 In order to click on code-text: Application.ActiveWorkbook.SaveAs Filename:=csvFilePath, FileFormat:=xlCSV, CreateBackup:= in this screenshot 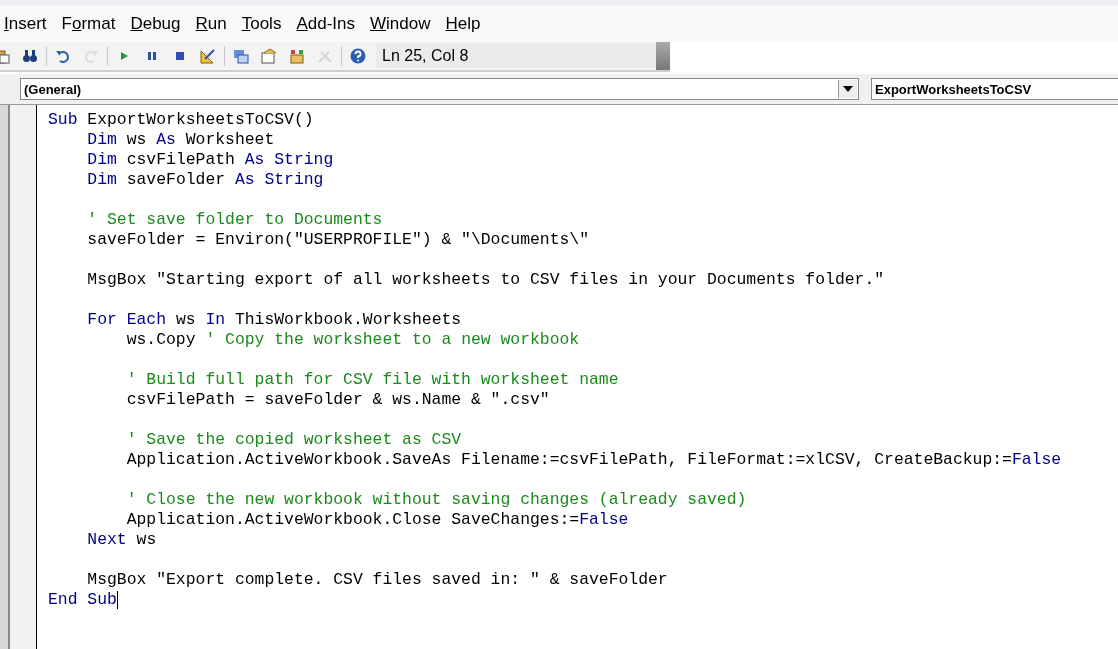, I will do `click(569, 459)`.